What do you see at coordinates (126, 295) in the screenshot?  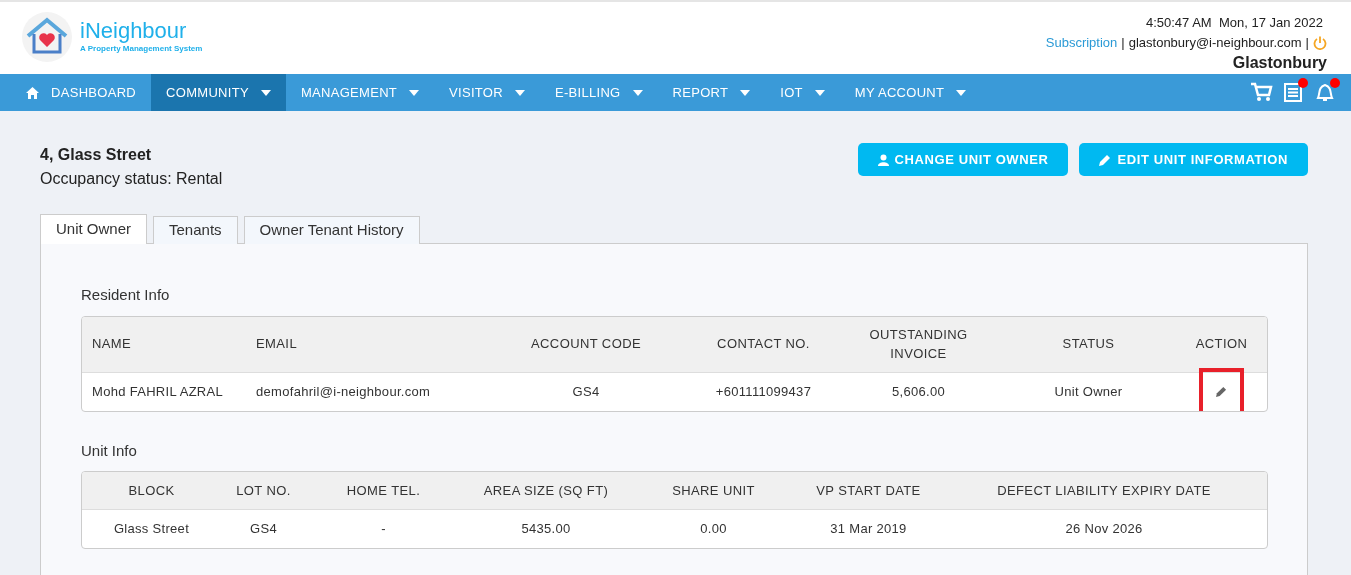 I see `section-heading: Resident Info` at bounding box center [126, 295].